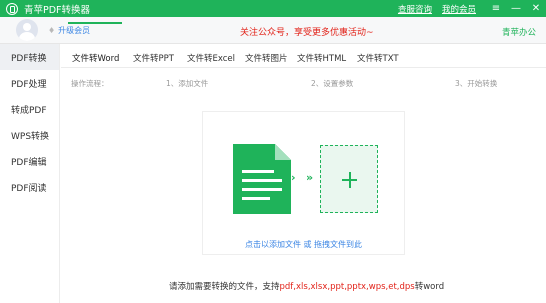  What do you see at coordinates (29, 83) in the screenshot?
I see `sidebar-item-pdf-process: PDF处理` at bounding box center [29, 83].